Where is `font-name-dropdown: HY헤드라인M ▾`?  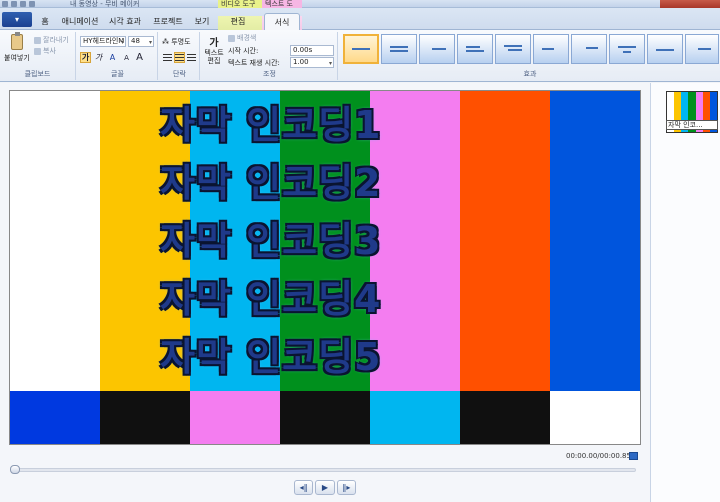 font-name-dropdown: HY헤드라인M ▾ is located at coordinates (103, 41).